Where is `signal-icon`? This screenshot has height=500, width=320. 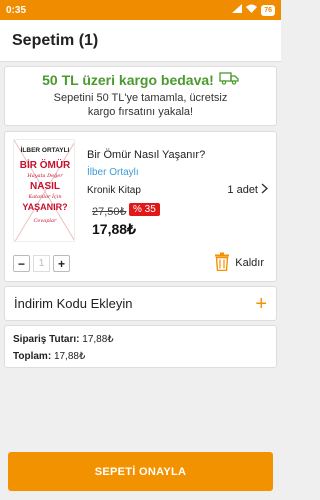 signal-icon is located at coordinates (237, 10).